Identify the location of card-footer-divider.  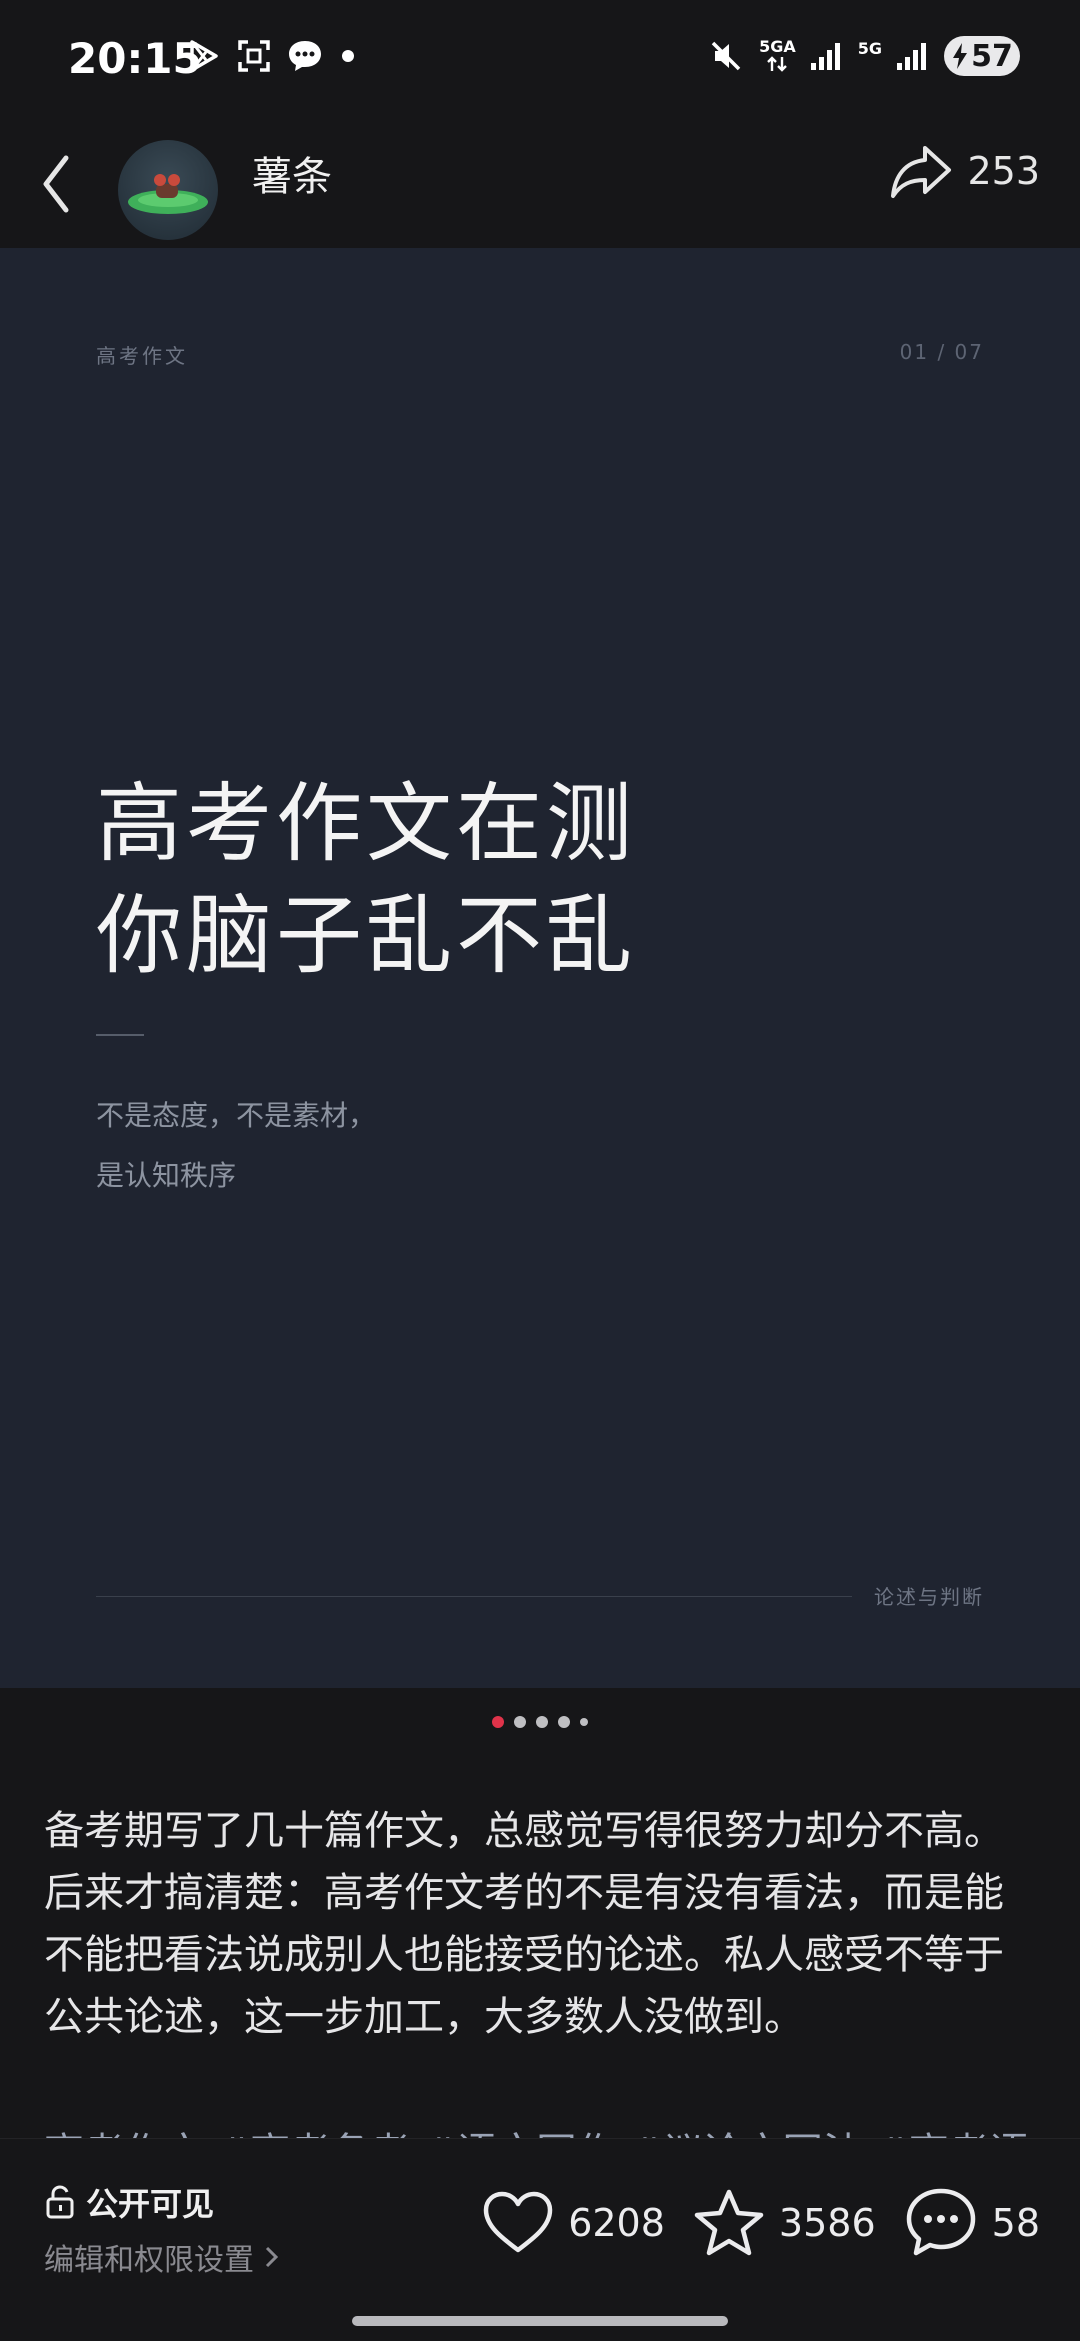
(474, 1596).